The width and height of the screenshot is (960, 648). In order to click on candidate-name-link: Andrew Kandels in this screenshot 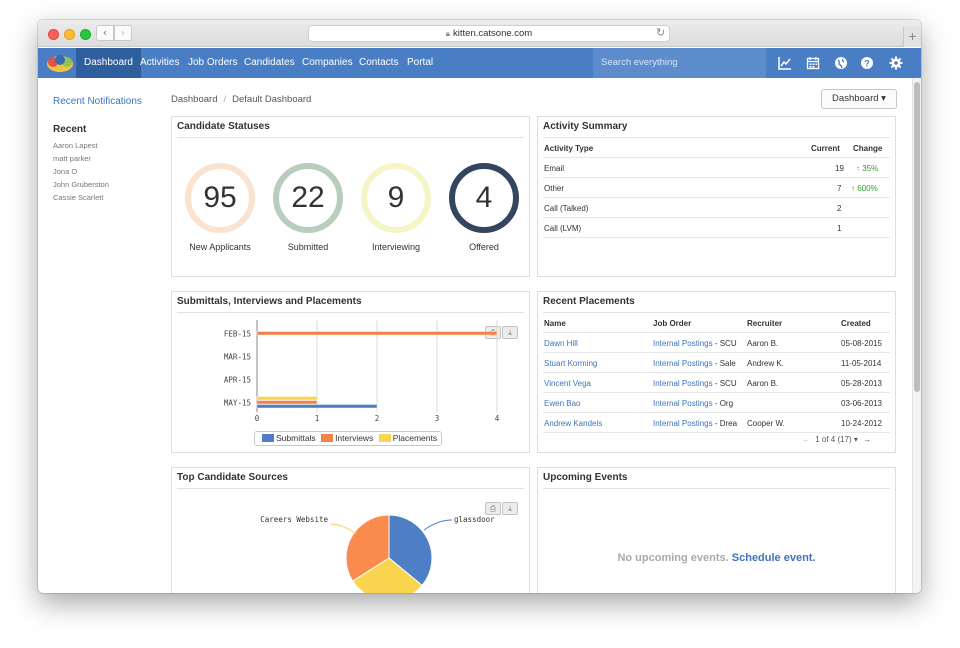, I will do `click(573, 423)`.